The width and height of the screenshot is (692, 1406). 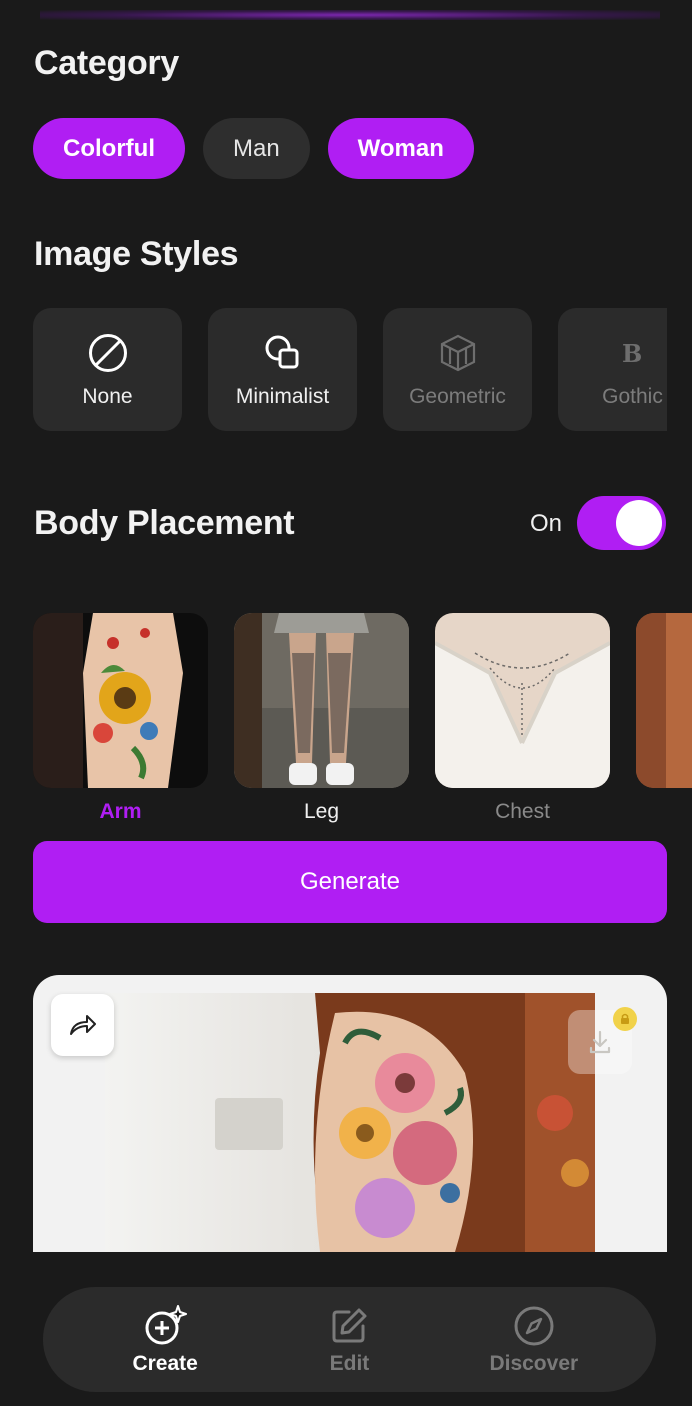 What do you see at coordinates (522, 700) in the screenshot?
I see `chest-thumbnail` at bounding box center [522, 700].